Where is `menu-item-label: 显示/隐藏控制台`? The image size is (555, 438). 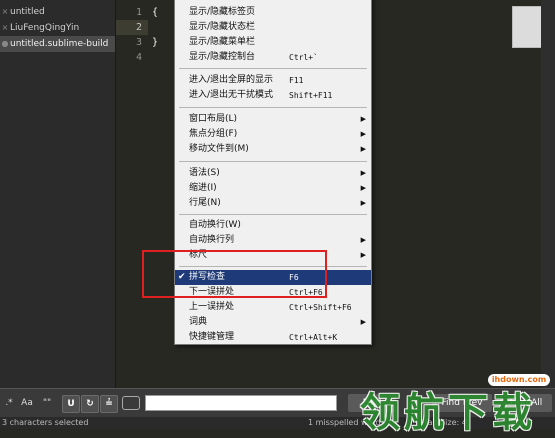
menu-item-label: 显示/隐藏控制台 is located at coordinates (222, 57).